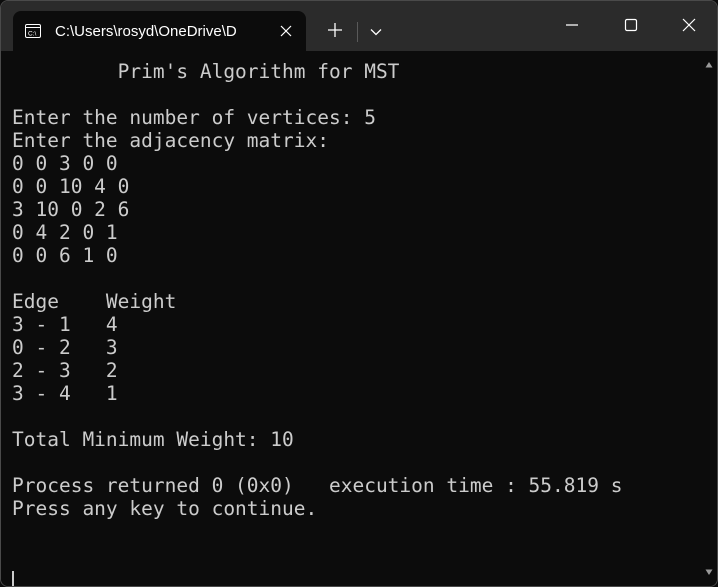 The height and width of the screenshot is (587, 718). Describe the element at coordinates (65, 370) in the screenshot. I see `console-line: 2 - 3 2` at that location.